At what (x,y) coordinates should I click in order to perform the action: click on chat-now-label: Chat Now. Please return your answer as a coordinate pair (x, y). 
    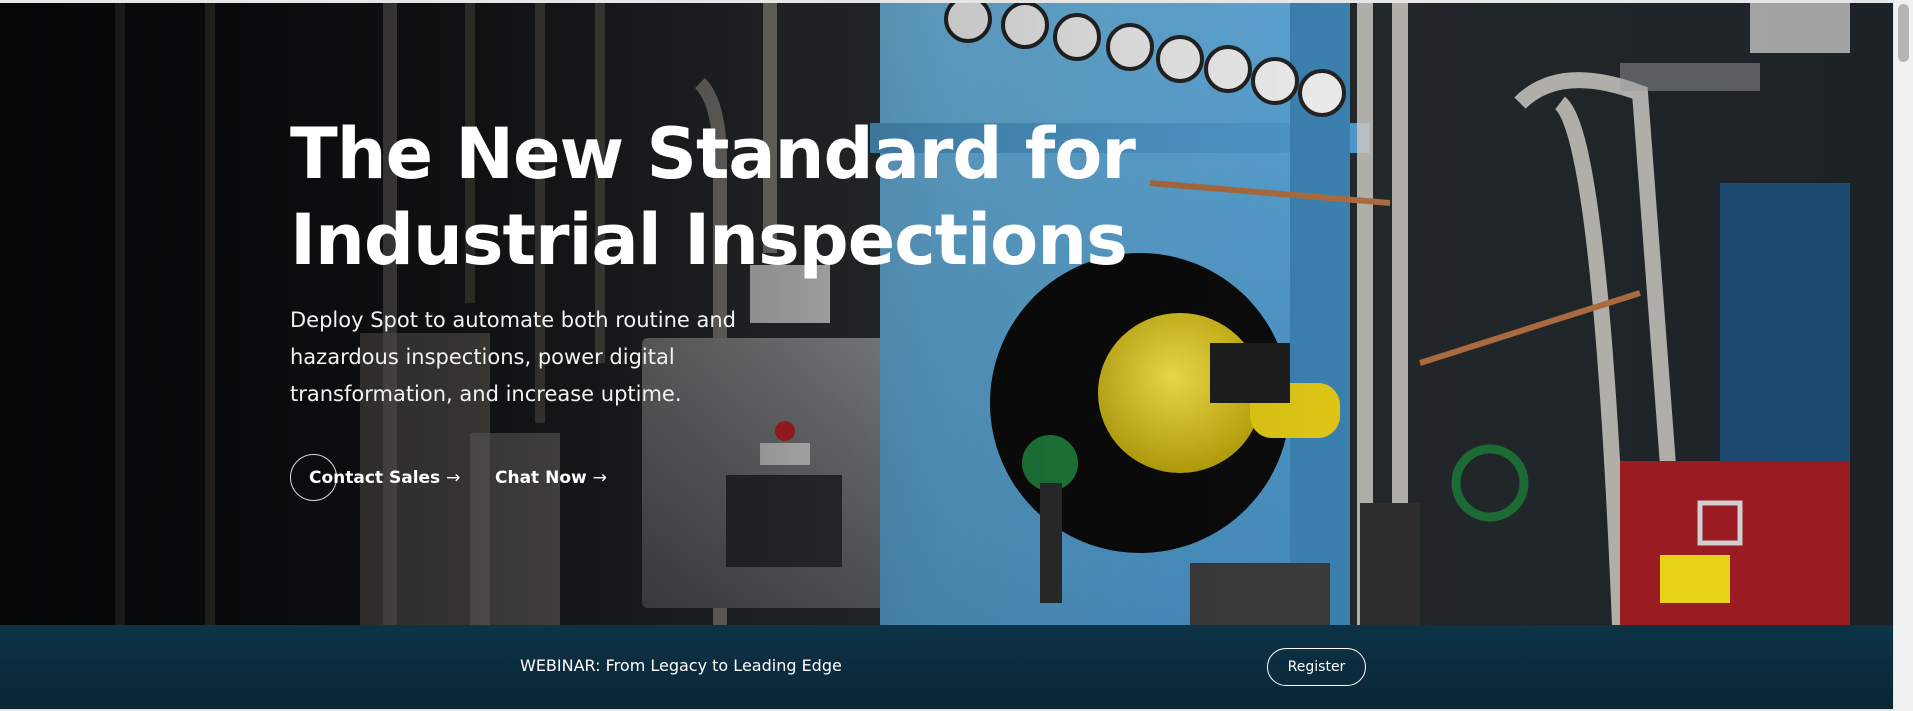
    Looking at the image, I should click on (541, 478).